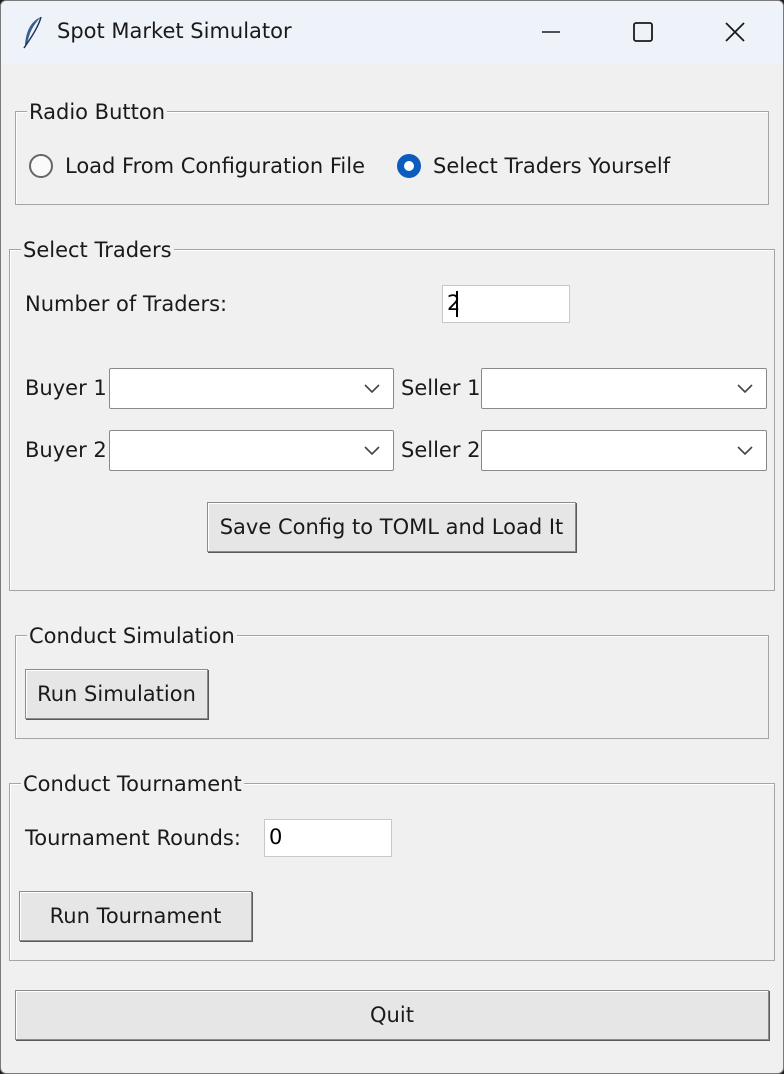 The image size is (784, 1074). Describe the element at coordinates (441, 450) in the screenshot. I see `seller-2-label: Seller 2` at that location.